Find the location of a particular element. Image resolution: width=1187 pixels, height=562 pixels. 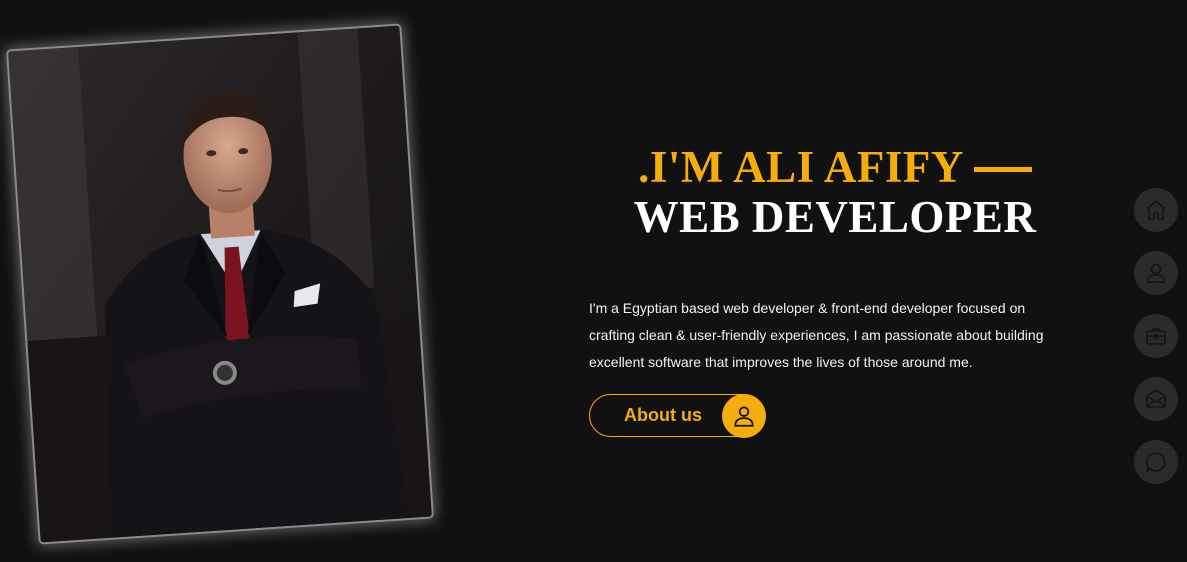

hero-headline: .I'M ALI AFIFY WEB DEVELOPER is located at coordinates (835, 192).